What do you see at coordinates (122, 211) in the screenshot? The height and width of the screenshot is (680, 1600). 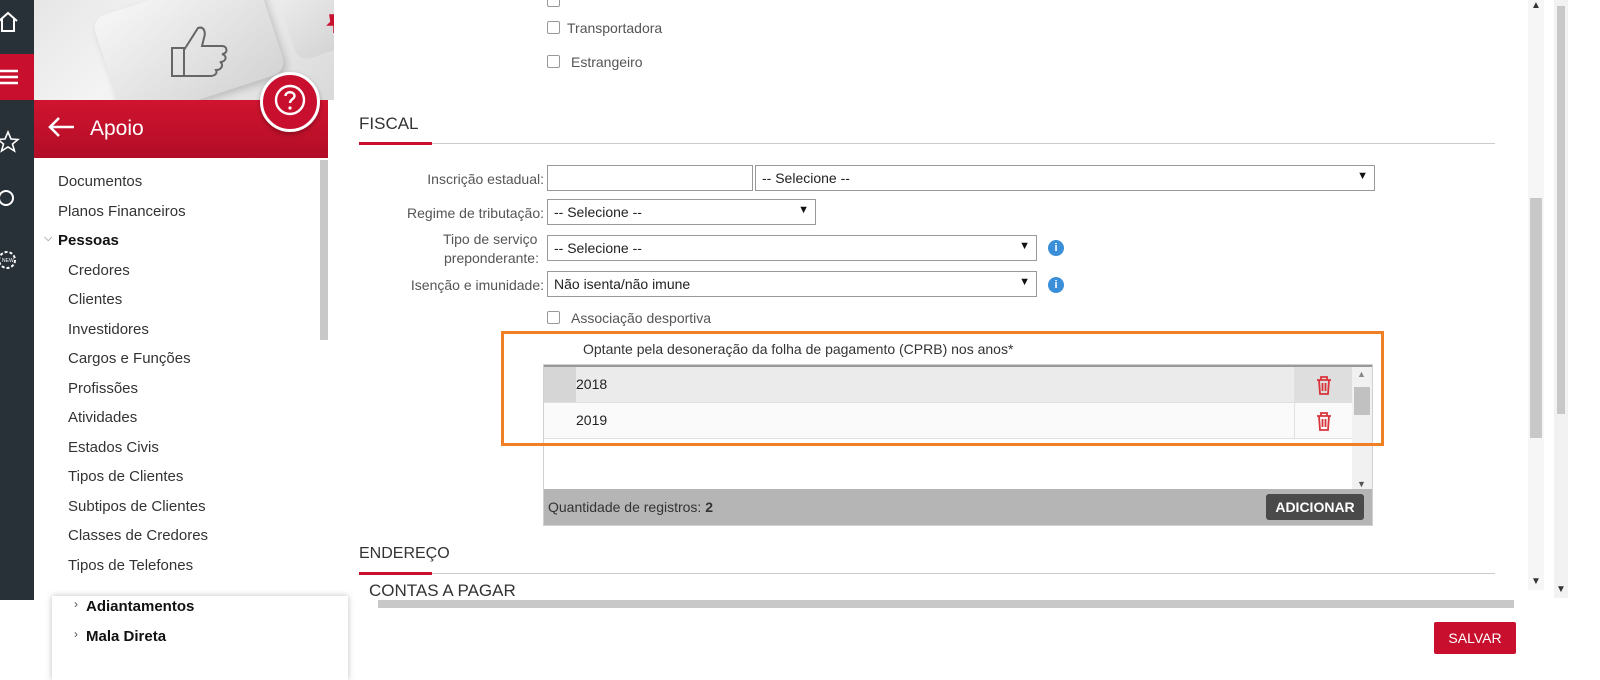 I see `sidebar-item-planos-financeiros: Planos Financeiros` at bounding box center [122, 211].